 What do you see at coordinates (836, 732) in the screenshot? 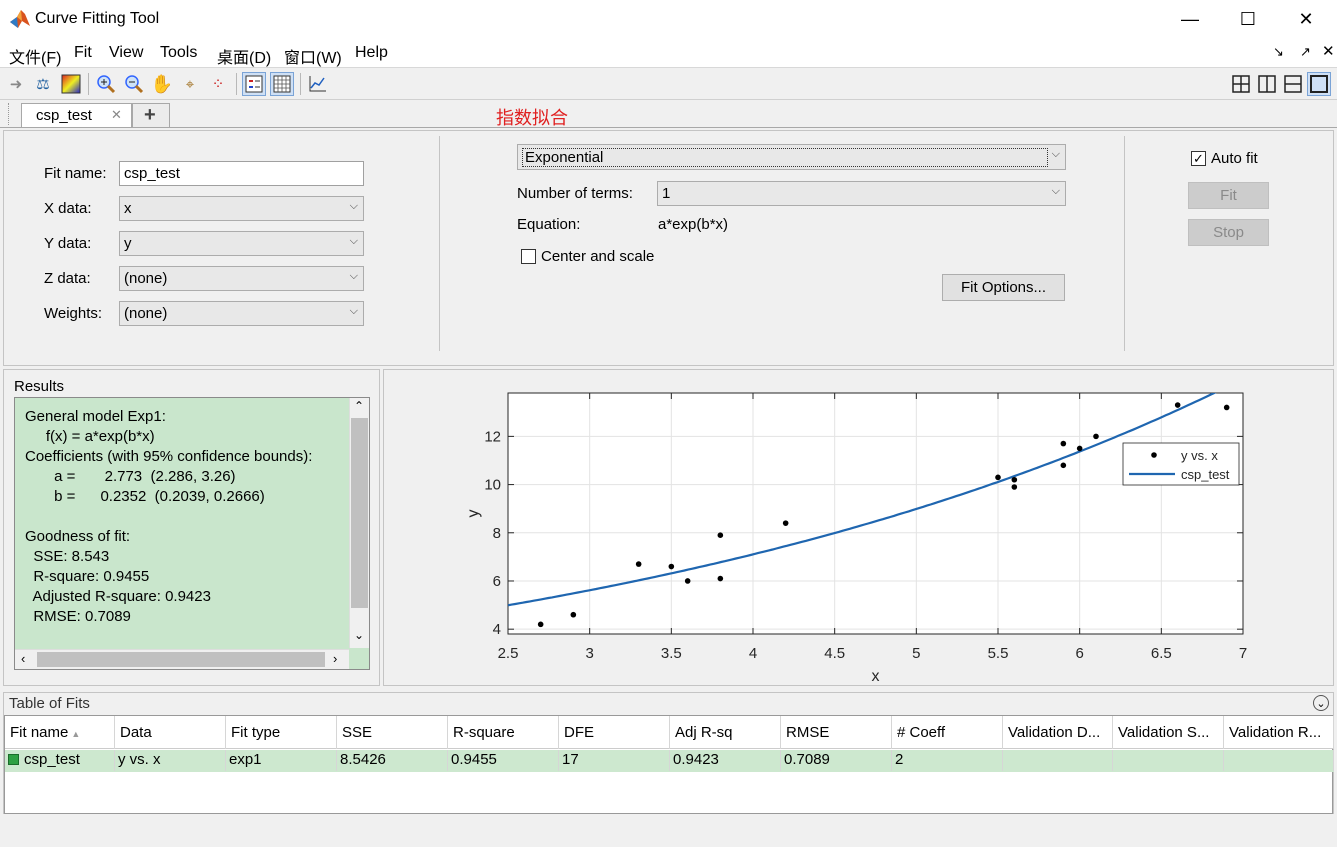
I see `column-header: RMSE` at bounding box center [836, 732].